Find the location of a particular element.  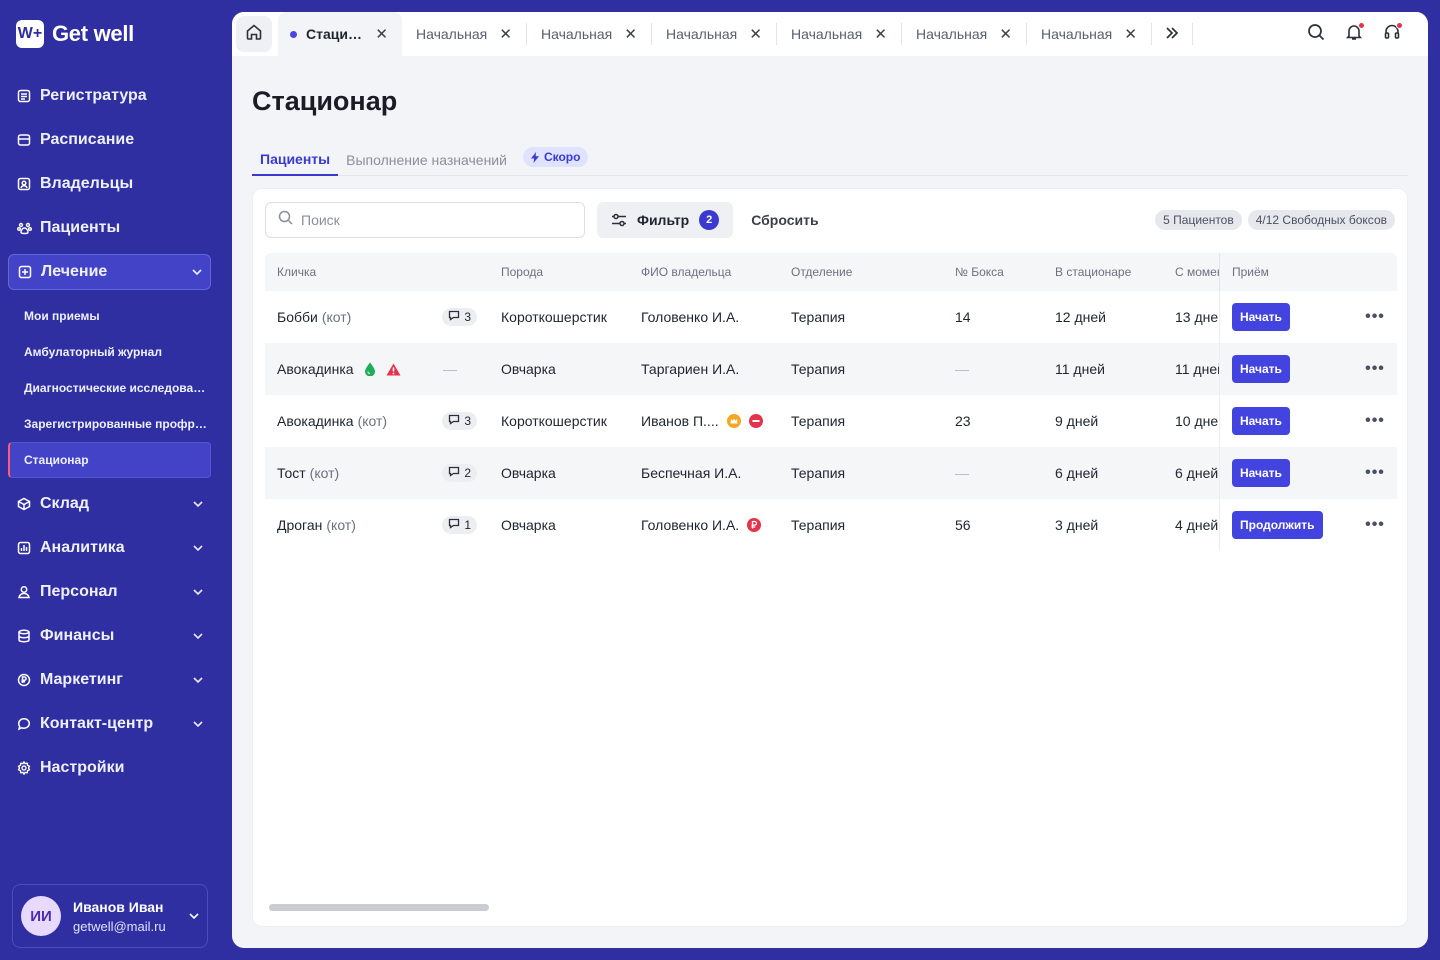

cell-actions: ••• is located at coordinates (1369, 525).